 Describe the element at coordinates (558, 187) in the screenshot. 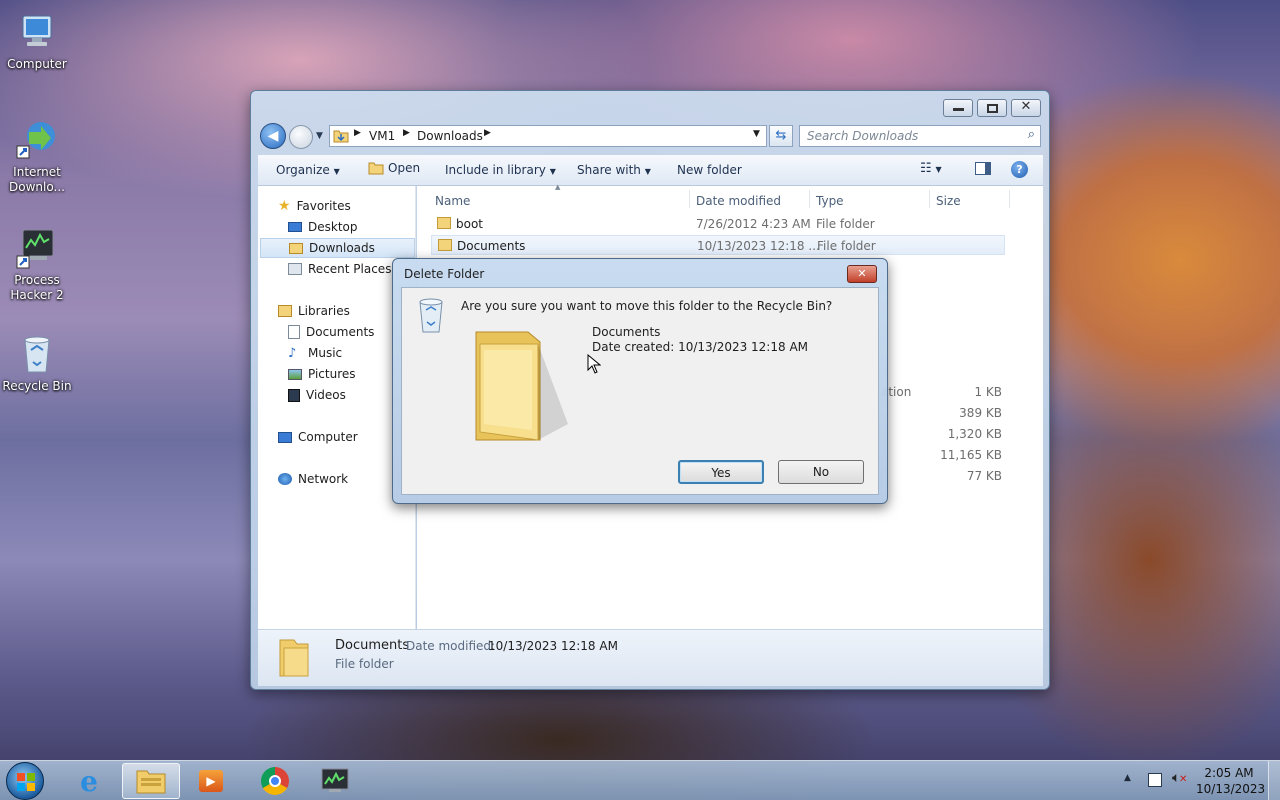

I see `sort-indicator-icon: ▲` at that location.